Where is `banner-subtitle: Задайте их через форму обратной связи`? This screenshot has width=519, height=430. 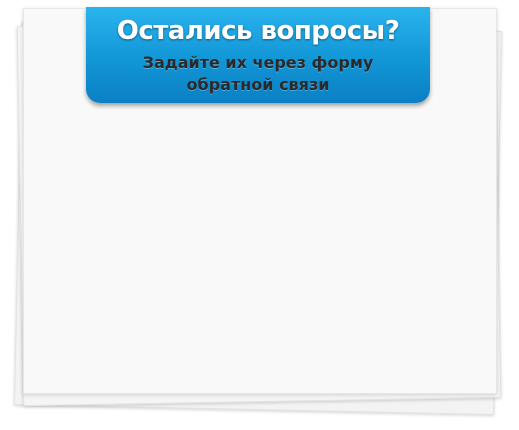
banner-subtitle: Задайте их через форму обратной связи is located at coordinates (258, 74).